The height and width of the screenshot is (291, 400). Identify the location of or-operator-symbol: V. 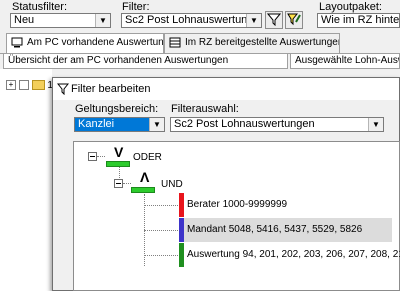
(119, 152).